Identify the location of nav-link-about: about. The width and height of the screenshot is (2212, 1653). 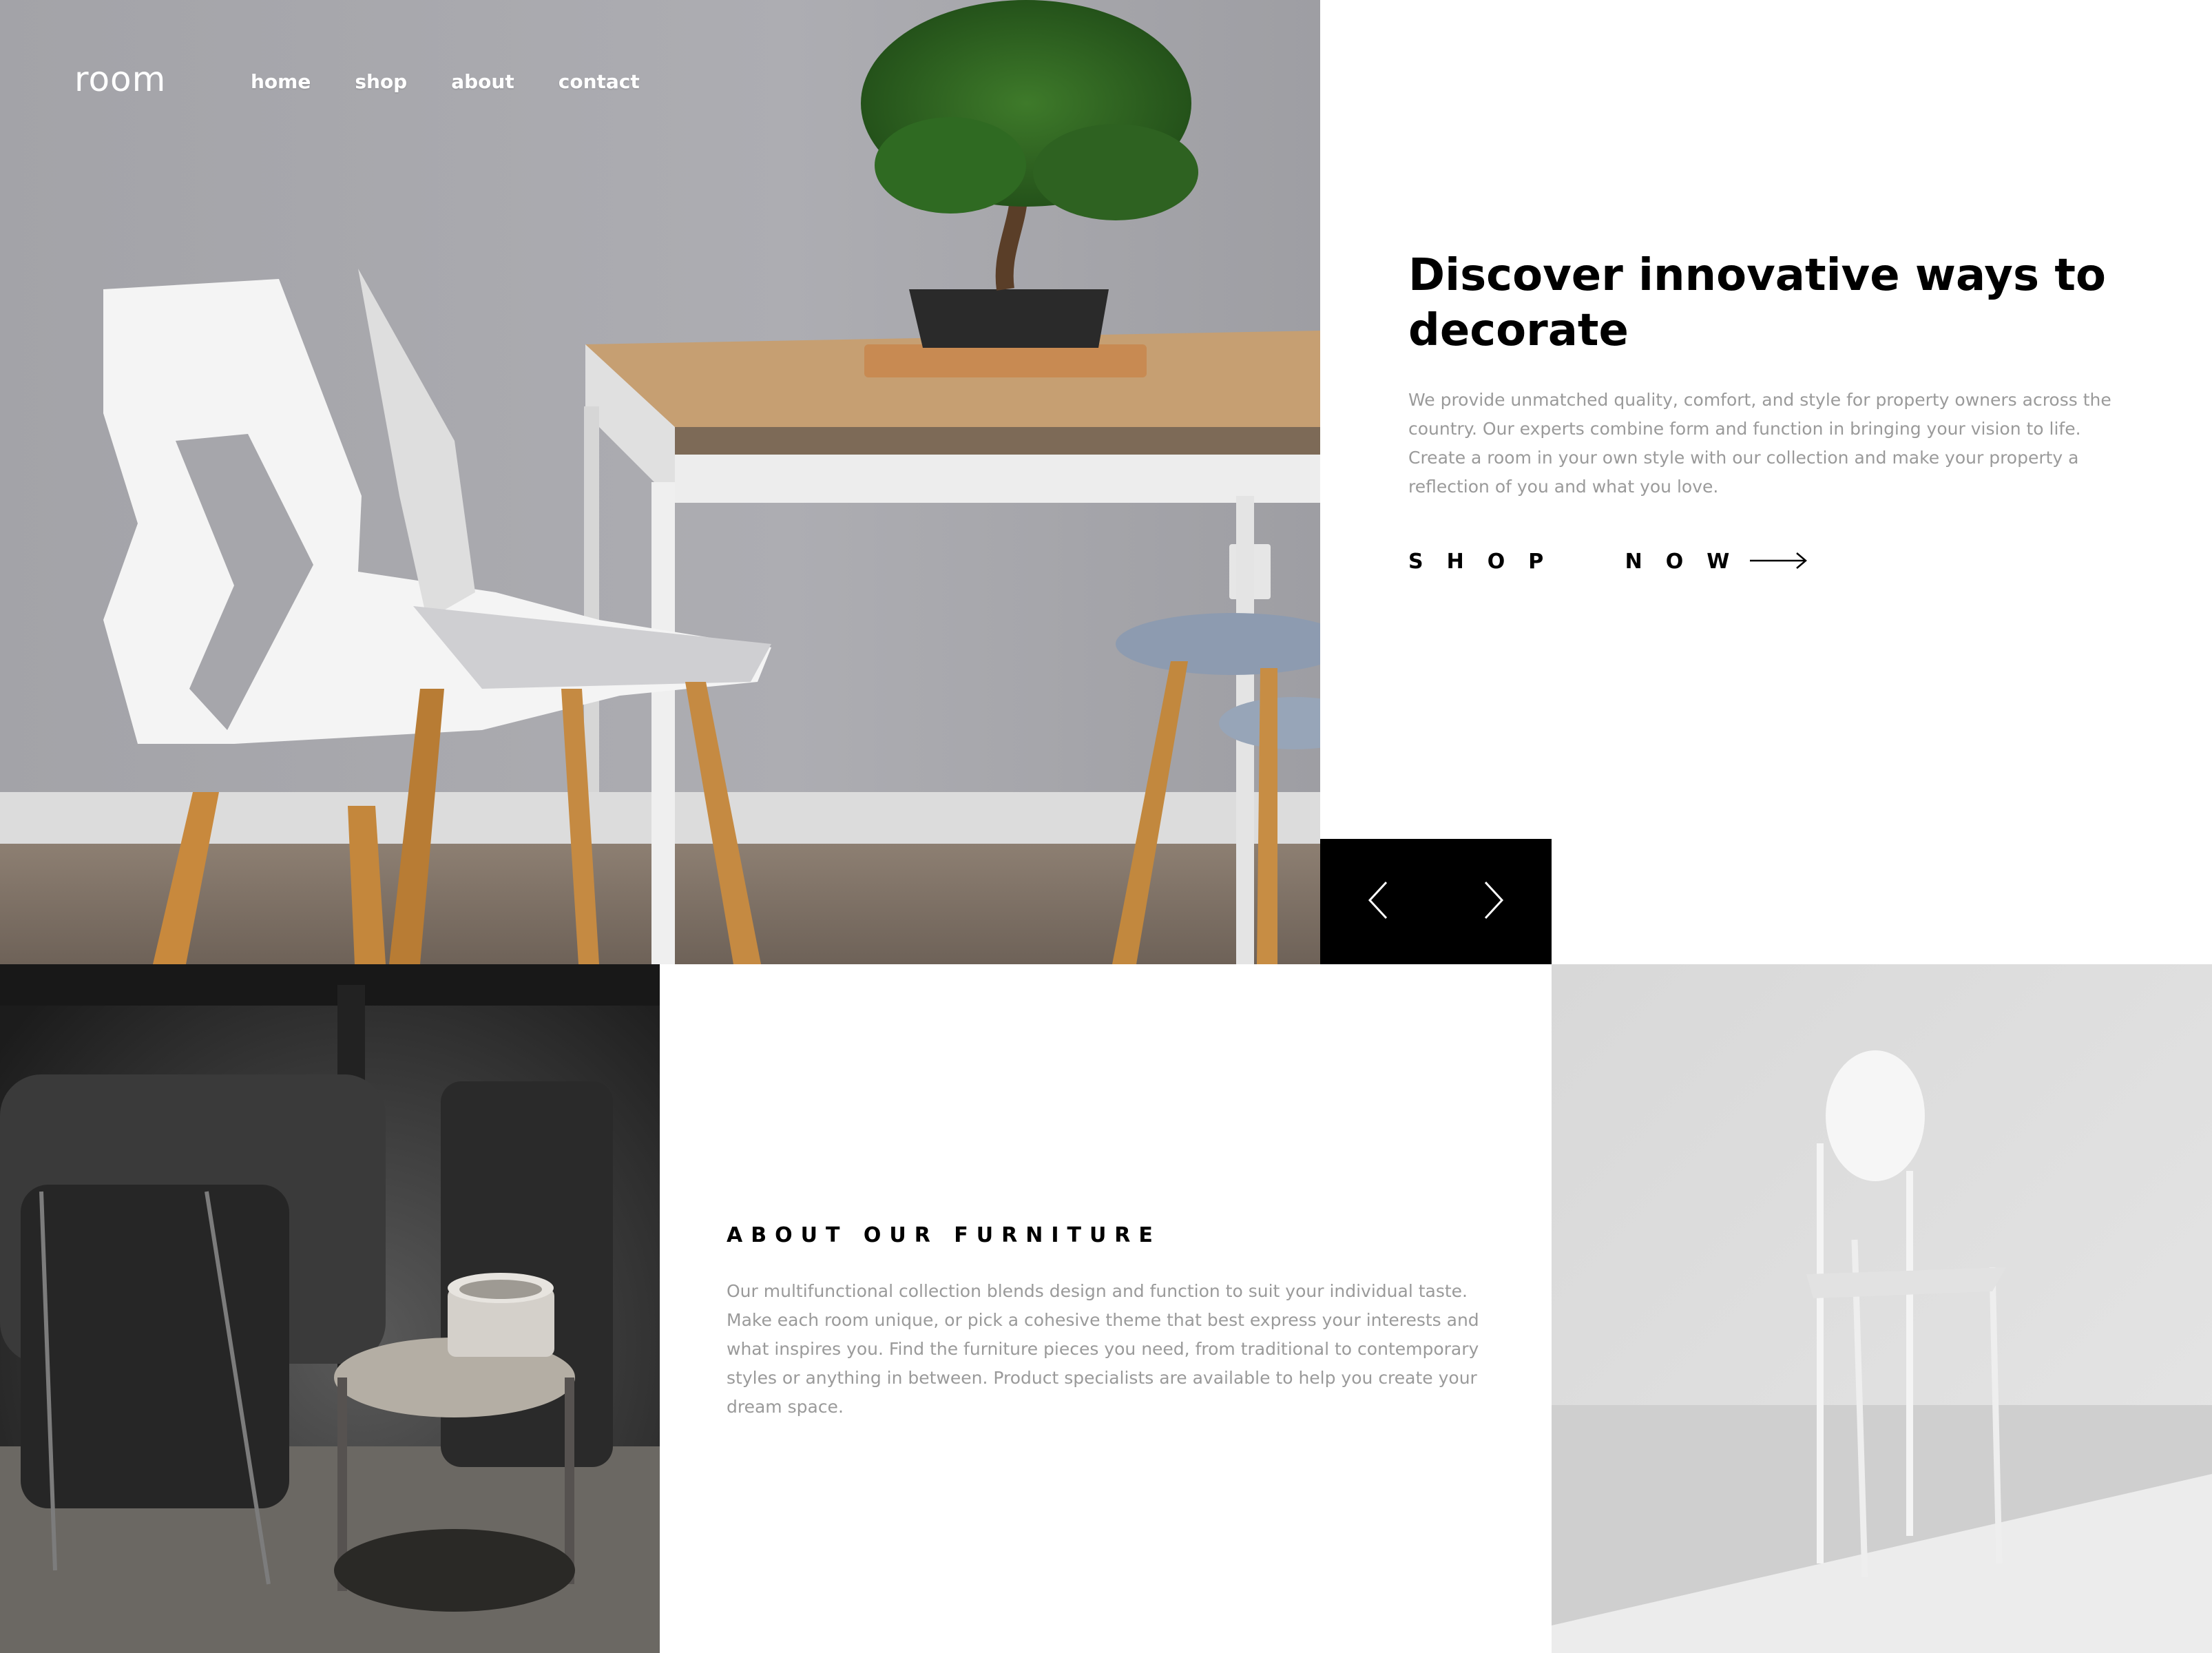
(482, 81).